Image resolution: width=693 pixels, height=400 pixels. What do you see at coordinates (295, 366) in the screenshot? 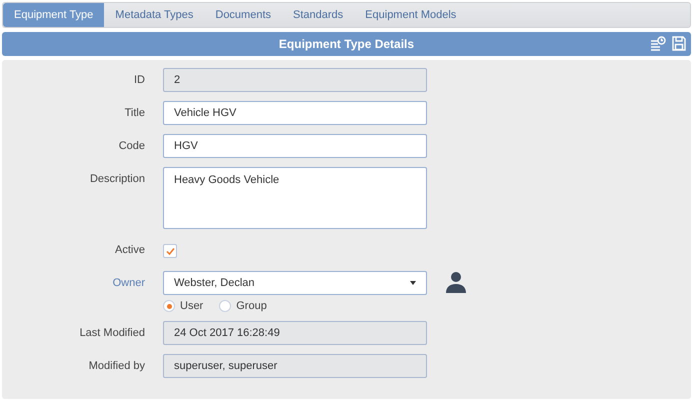
I see `readonly-field: superuser, superuser` at bounding box center [295, 366].